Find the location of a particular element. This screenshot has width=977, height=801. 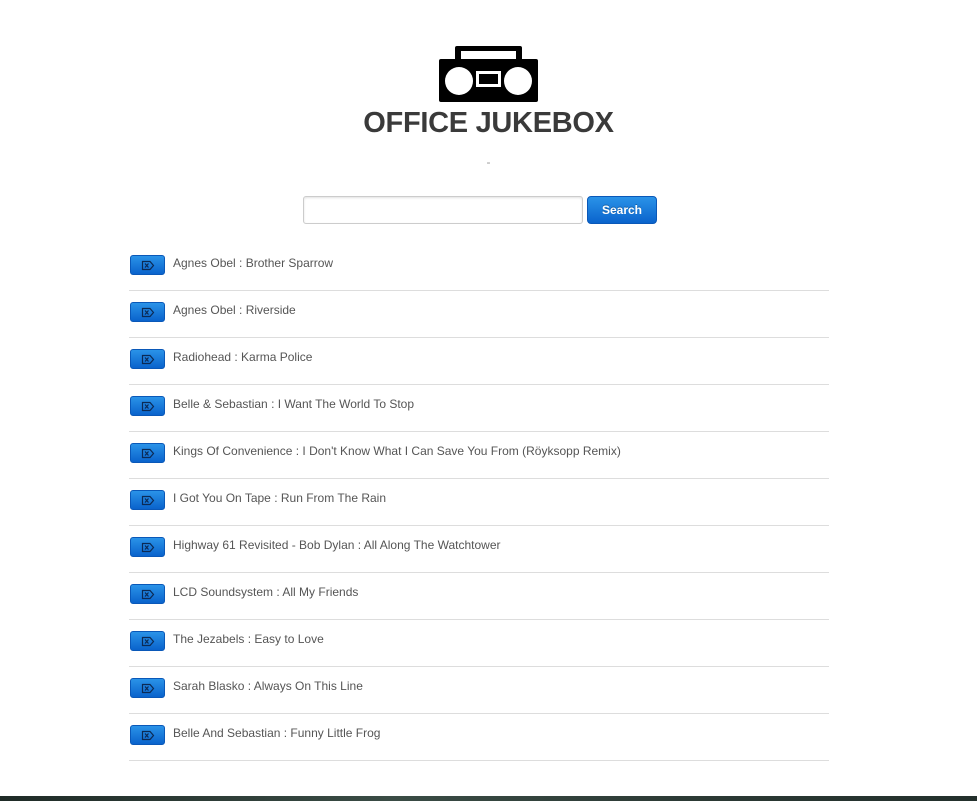

boombox-icon is located at coordinates (488, 74).